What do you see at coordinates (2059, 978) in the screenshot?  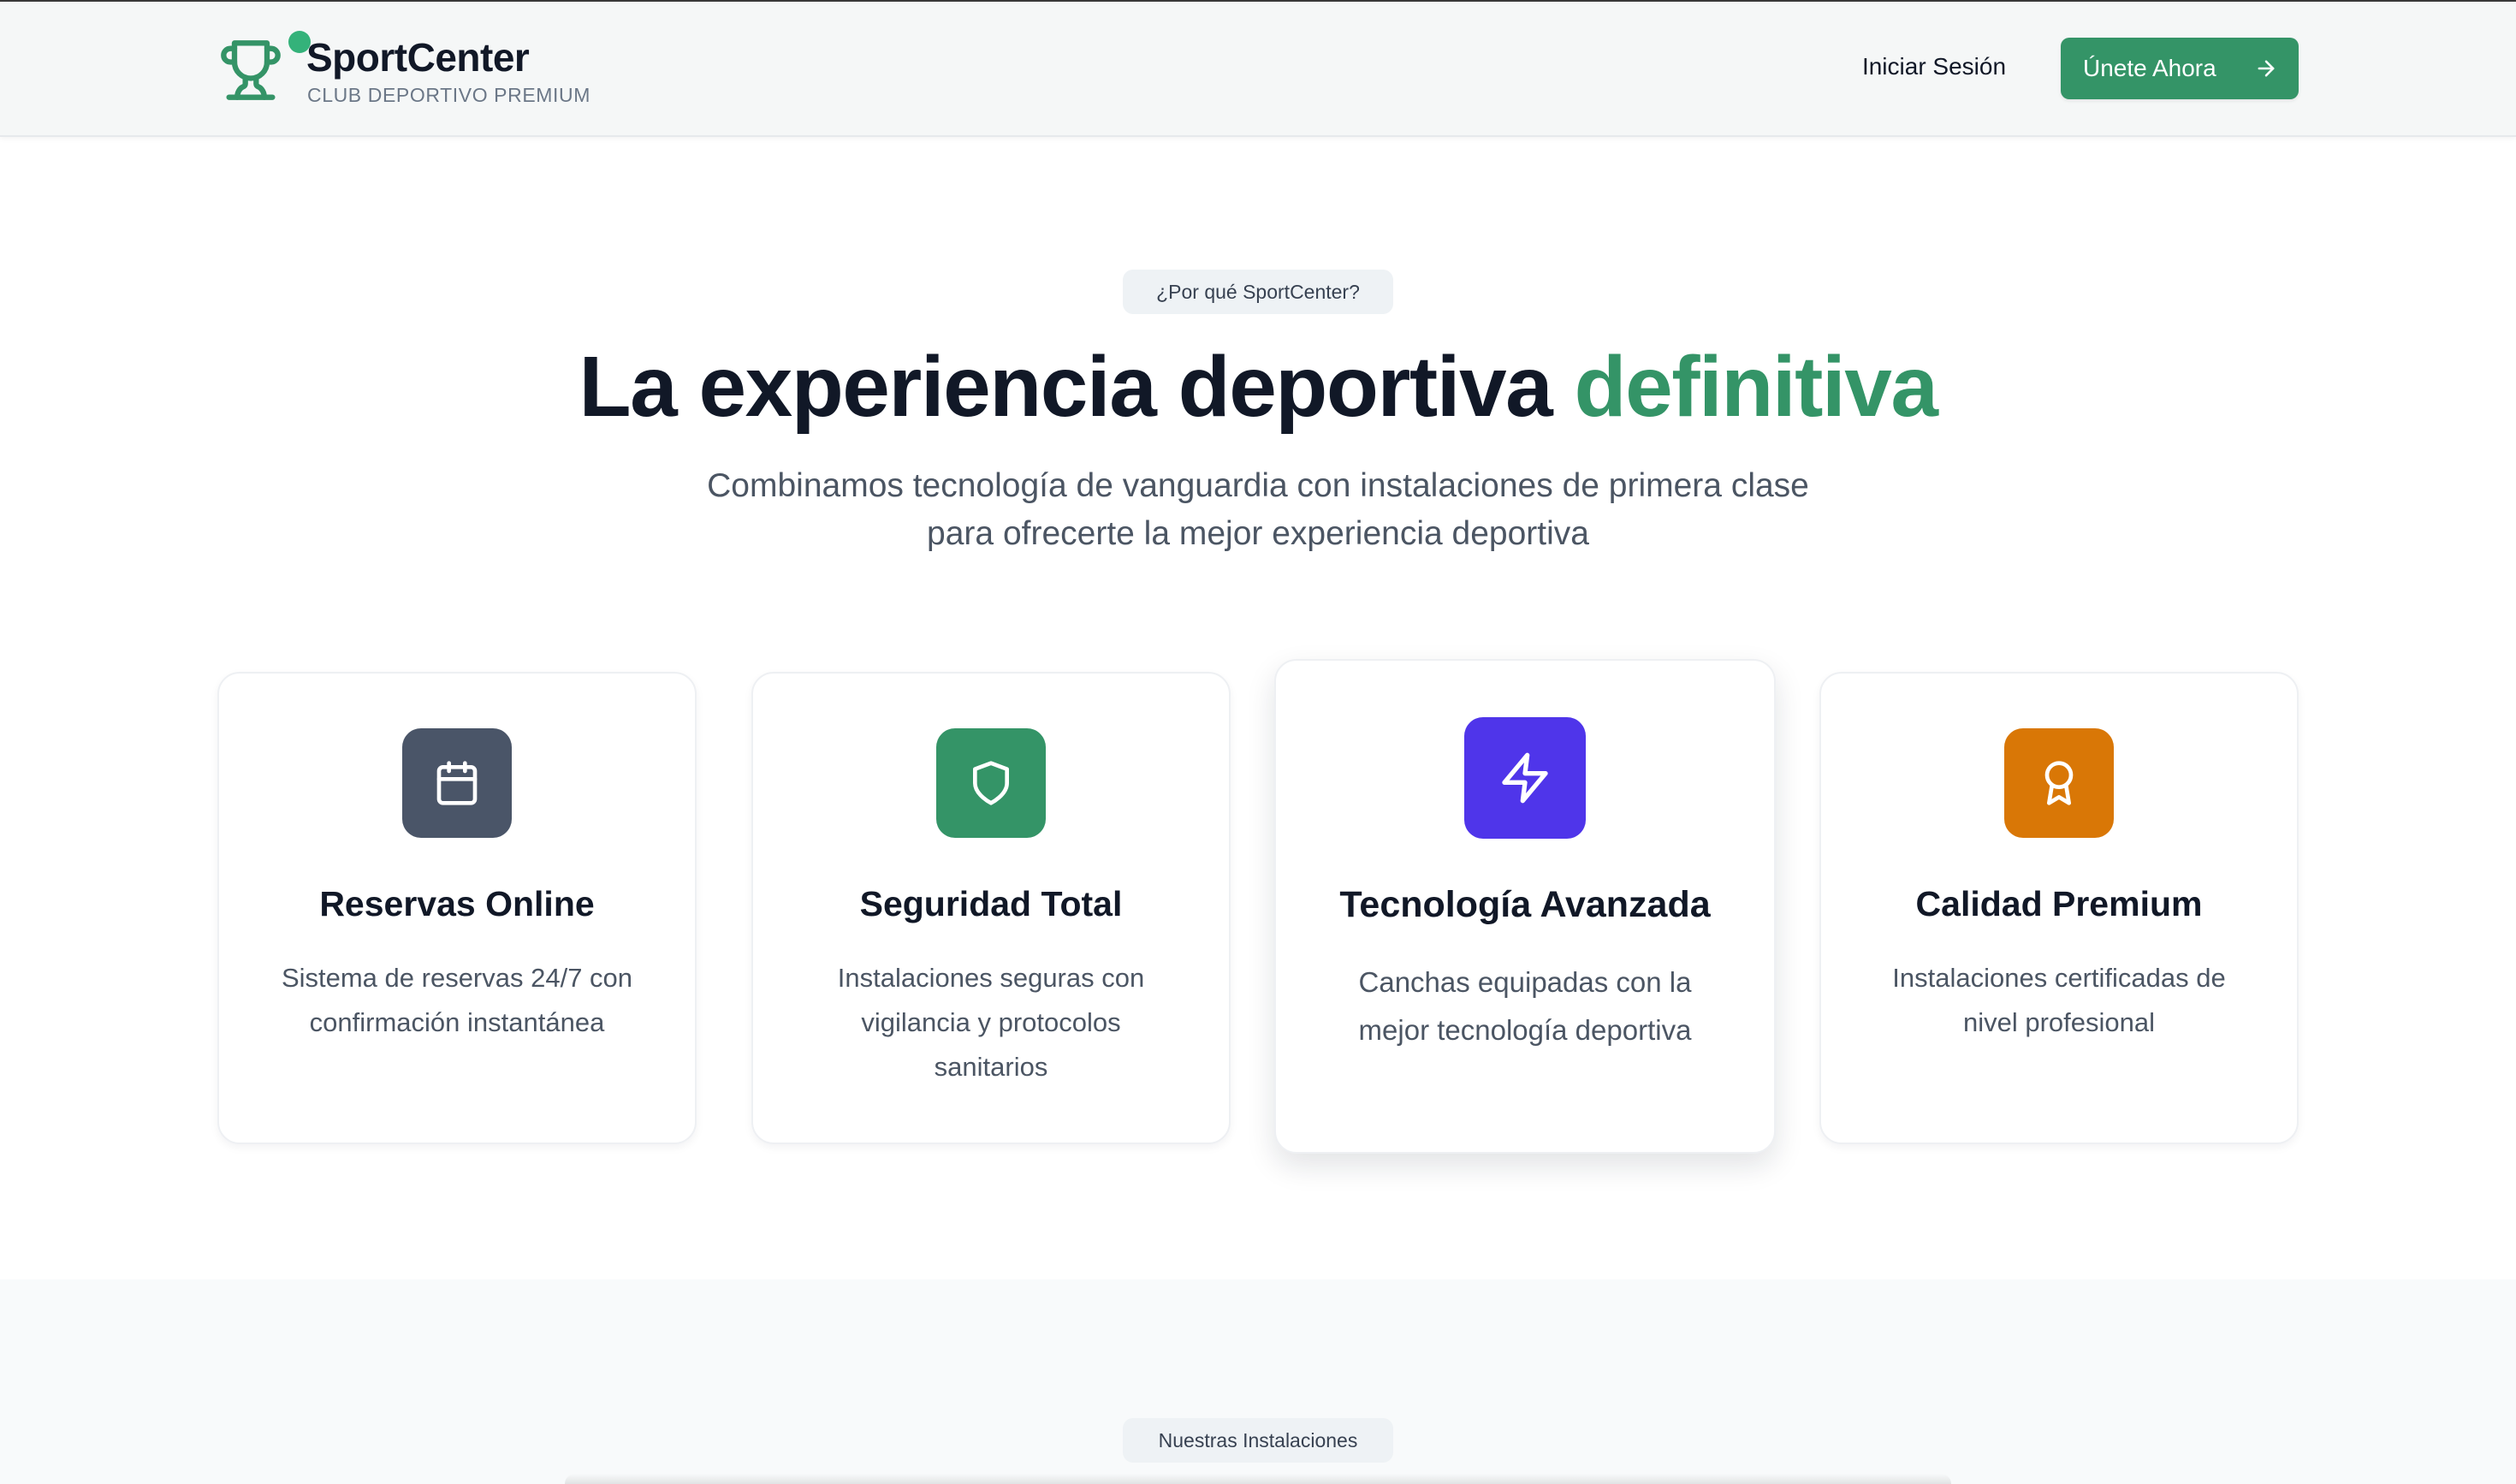 I see `feature-description-line: Instalaciones certificadas de` at bounding box center [2059, 978].